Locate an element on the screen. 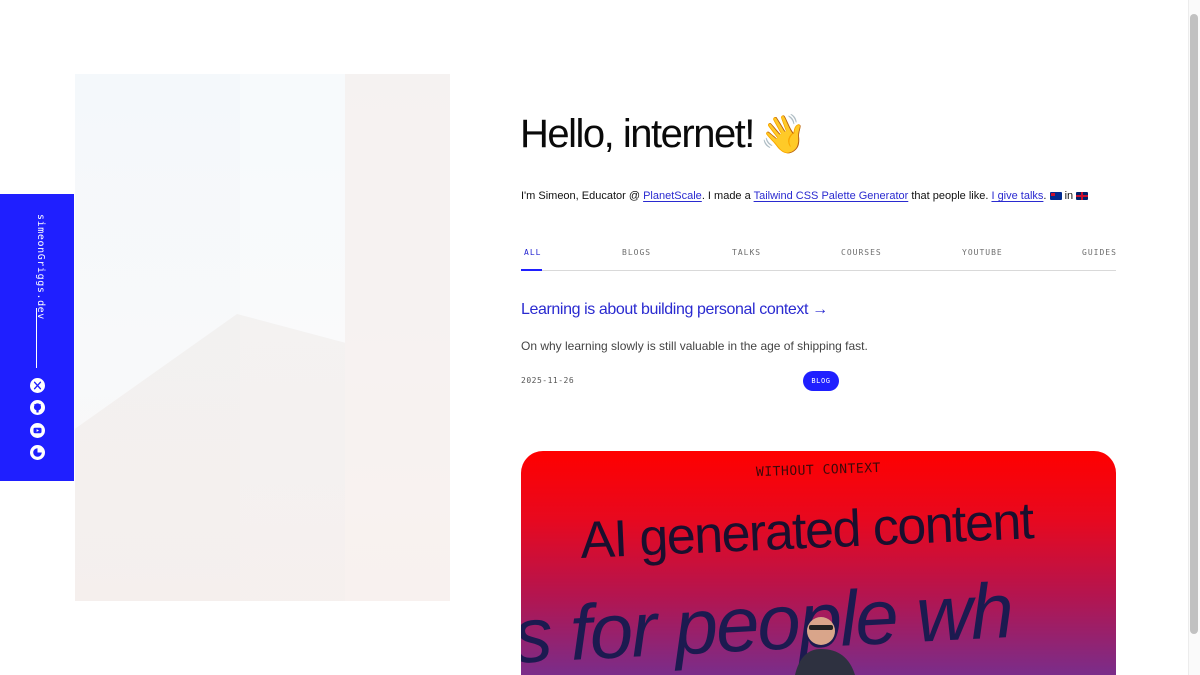  scrollbar-thumb is located at coordinates (1194, 324).